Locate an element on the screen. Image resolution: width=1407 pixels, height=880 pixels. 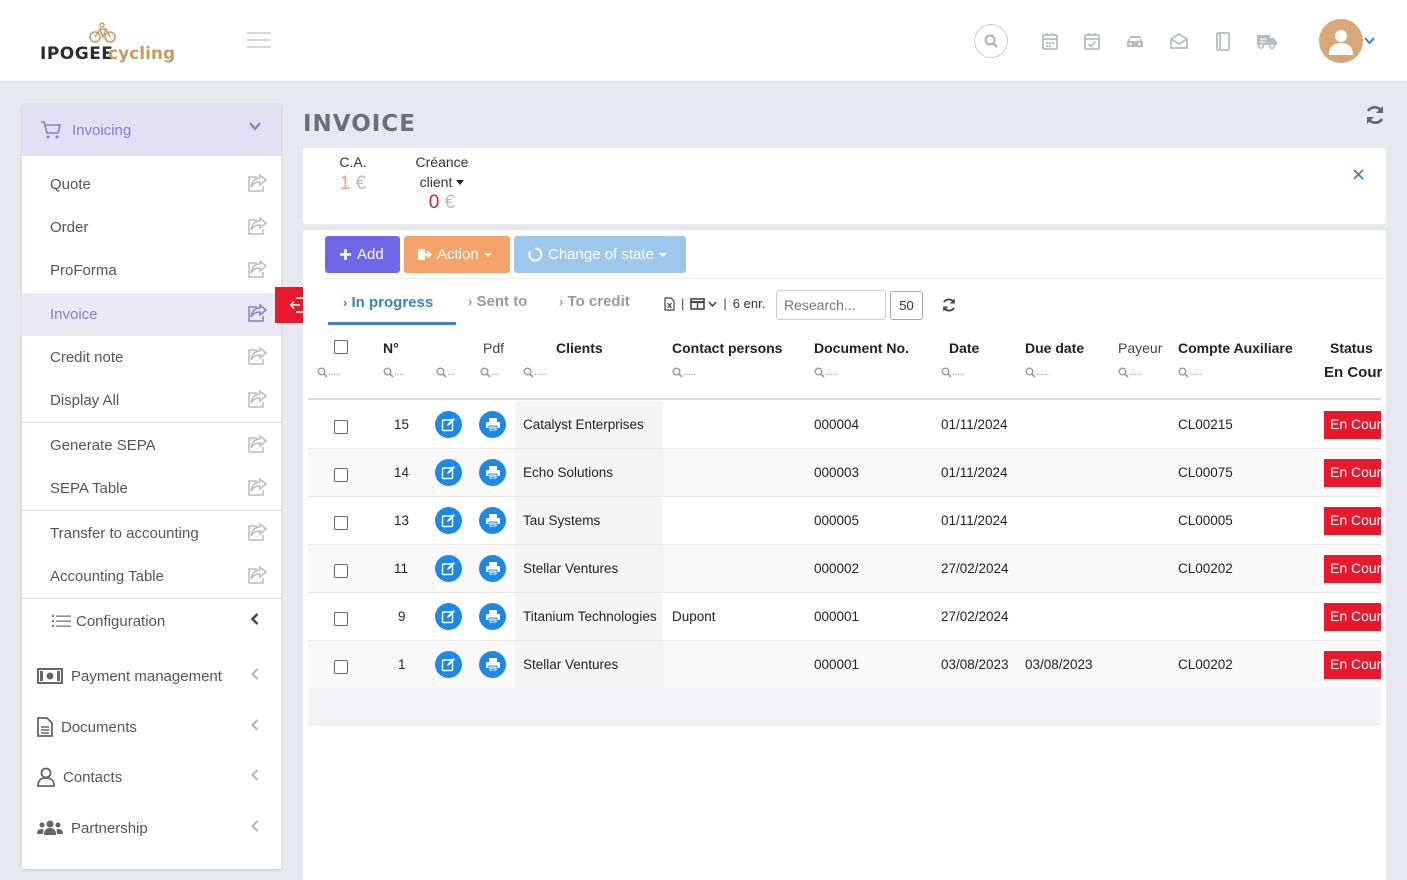
change-state-dropdown-button: Change of state is located at coordinates (600, 254).